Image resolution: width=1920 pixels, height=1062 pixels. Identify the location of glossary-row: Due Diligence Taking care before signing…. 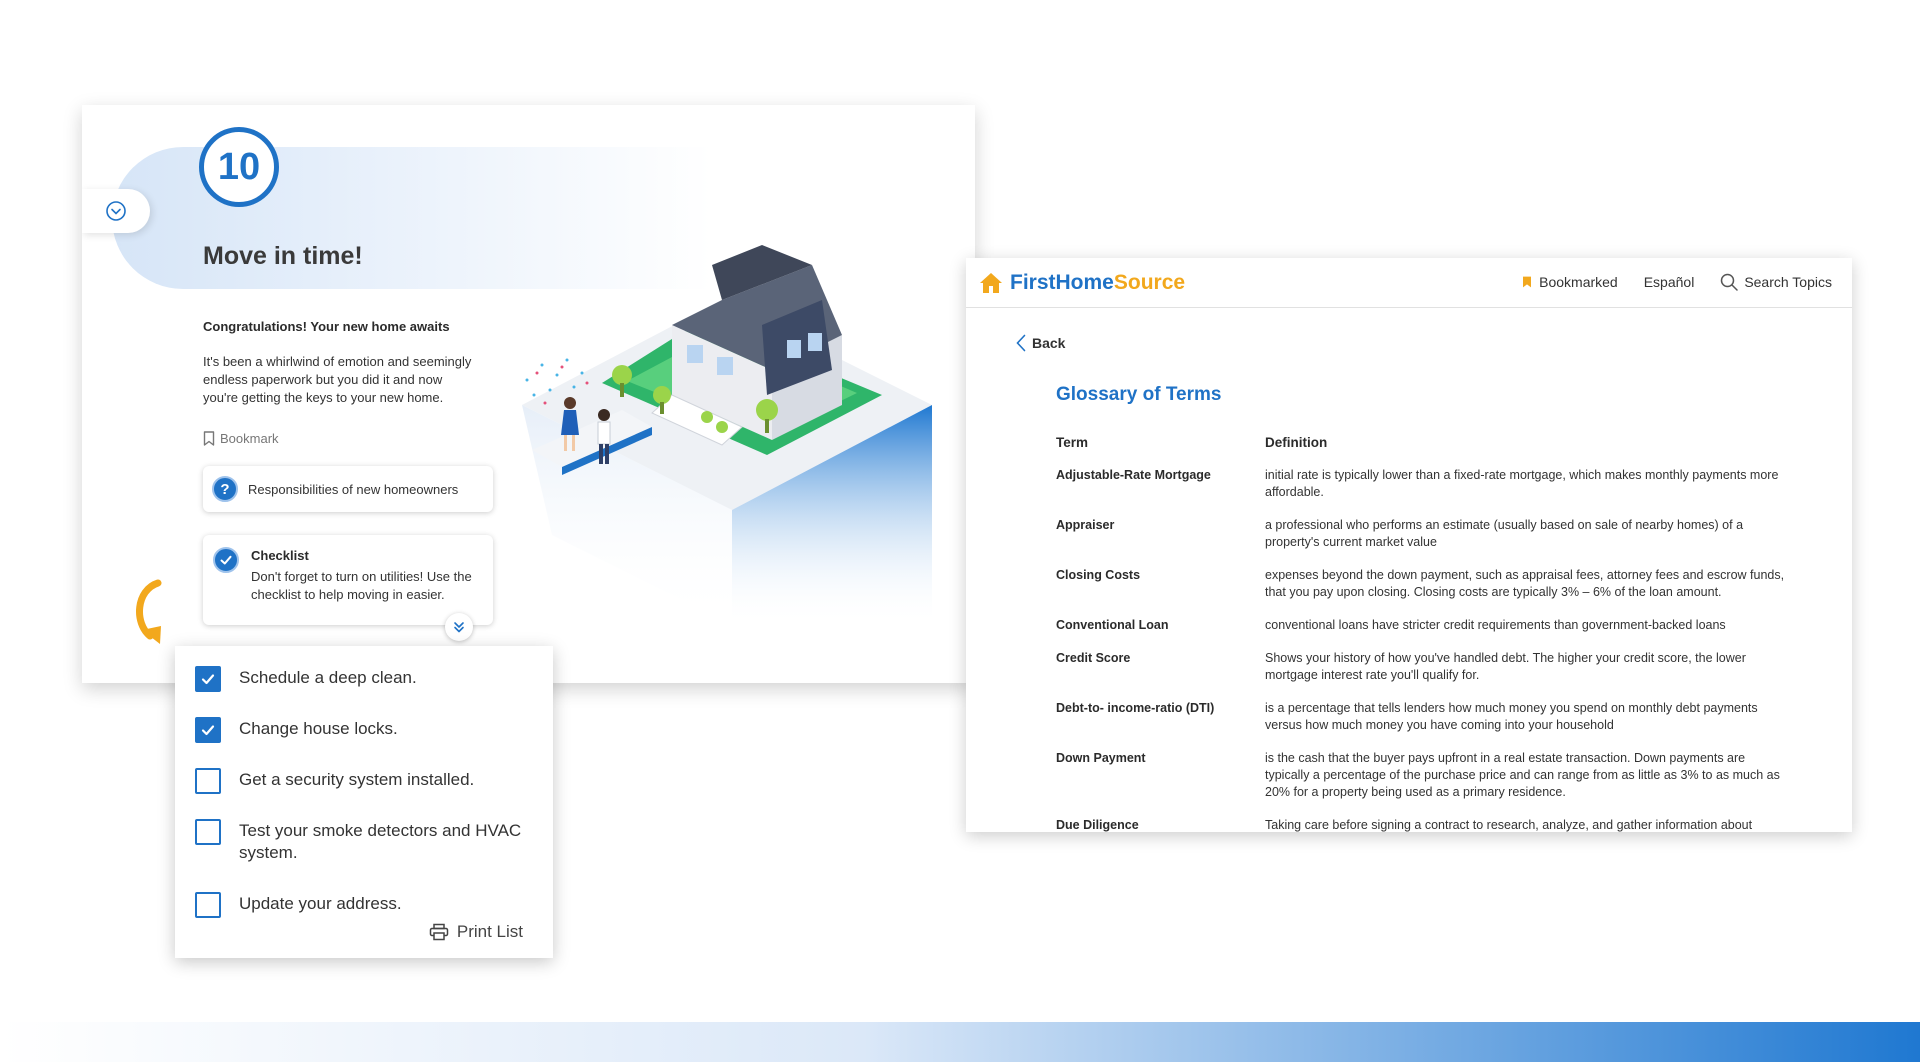
(1436, 824).